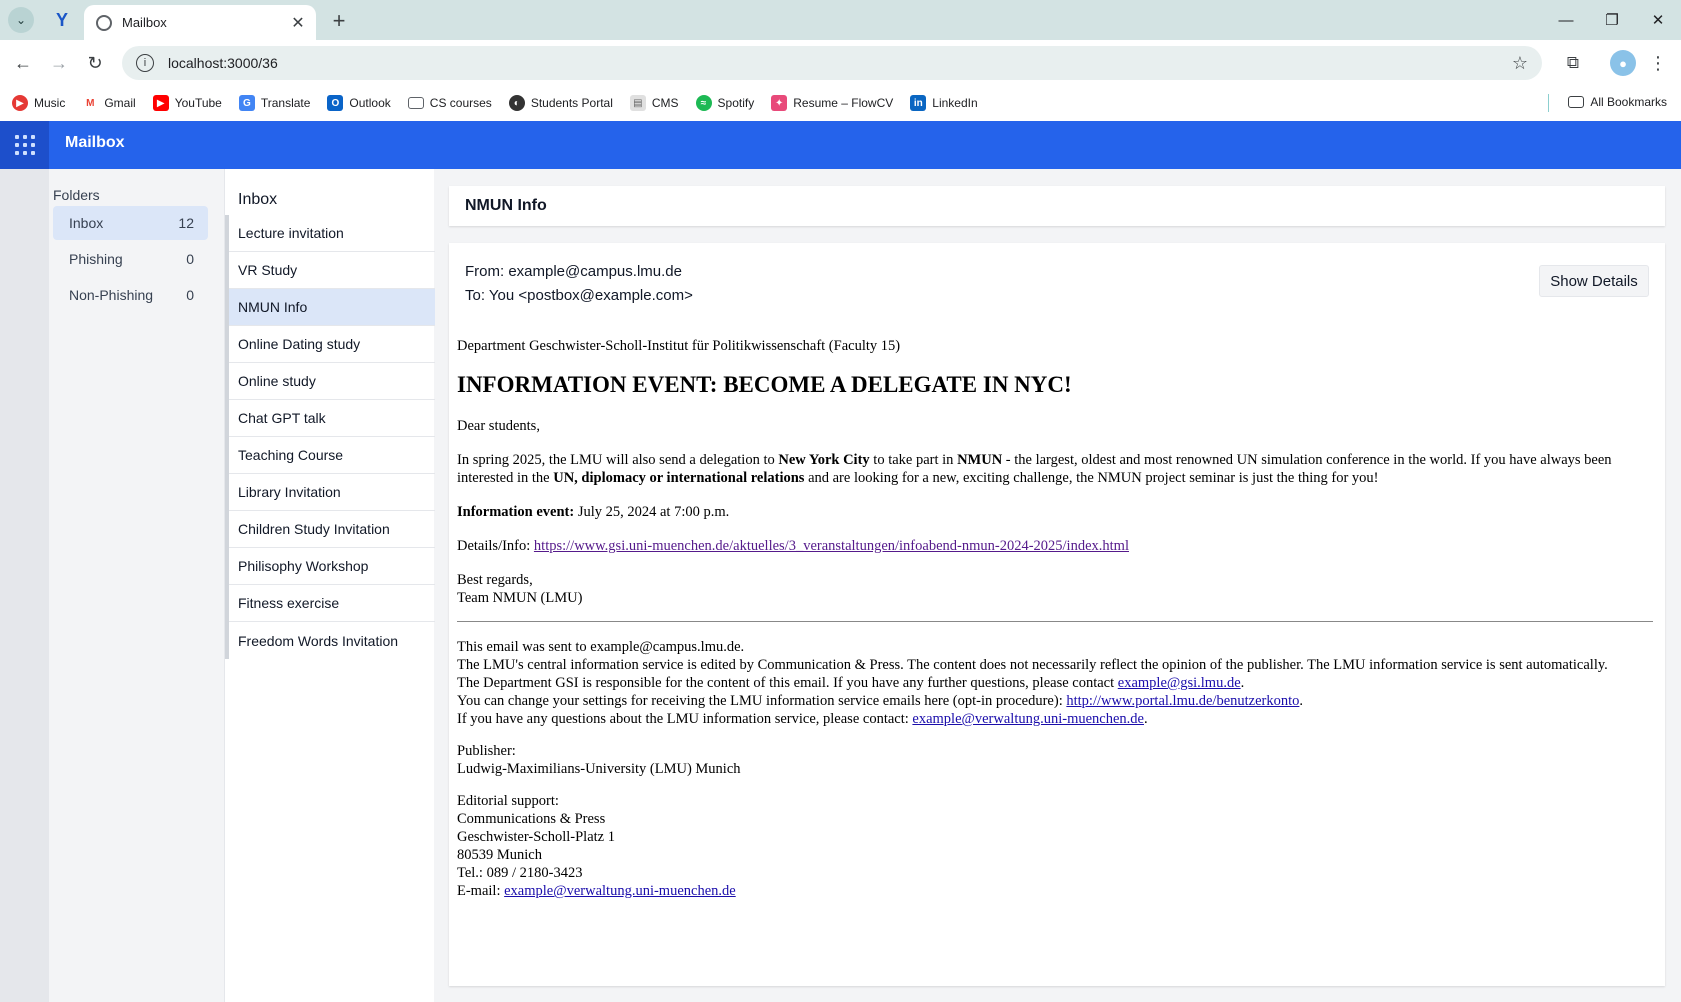 The width and height of the screenshot is (1681, 1002). I want to click on email-subject: NMUN Info, so click(1057, 206).